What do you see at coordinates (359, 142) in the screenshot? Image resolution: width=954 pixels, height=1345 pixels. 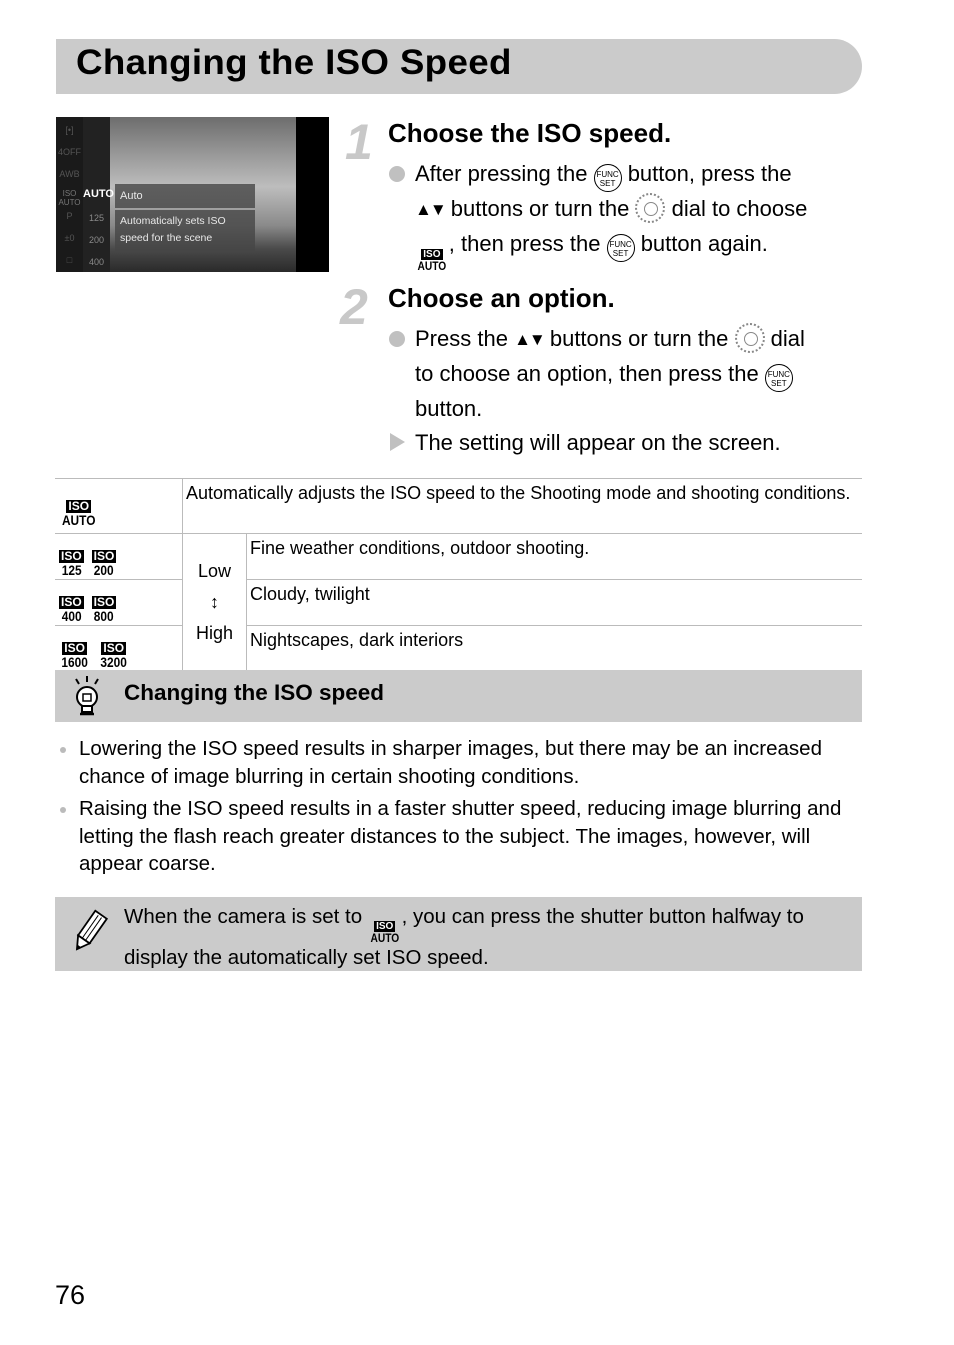 I see `step-number: 1` at bounding box center [359, 142].